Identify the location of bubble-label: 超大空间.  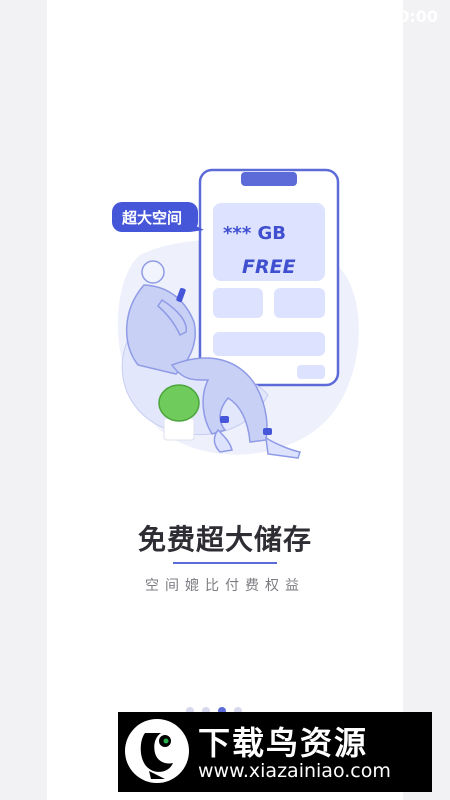
(151, 218).